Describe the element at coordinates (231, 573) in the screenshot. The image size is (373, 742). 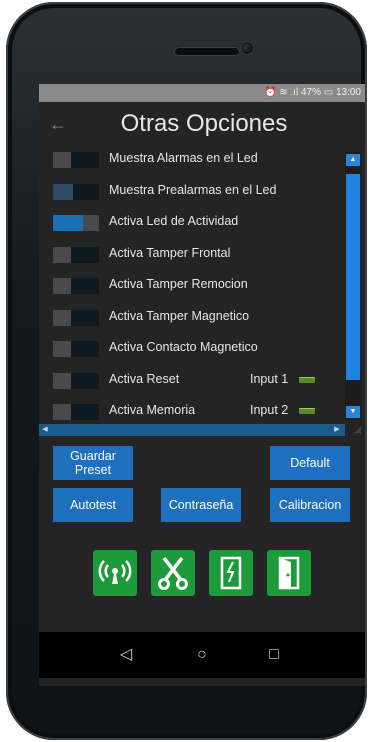
I see `broken-panel-icon` at that location.